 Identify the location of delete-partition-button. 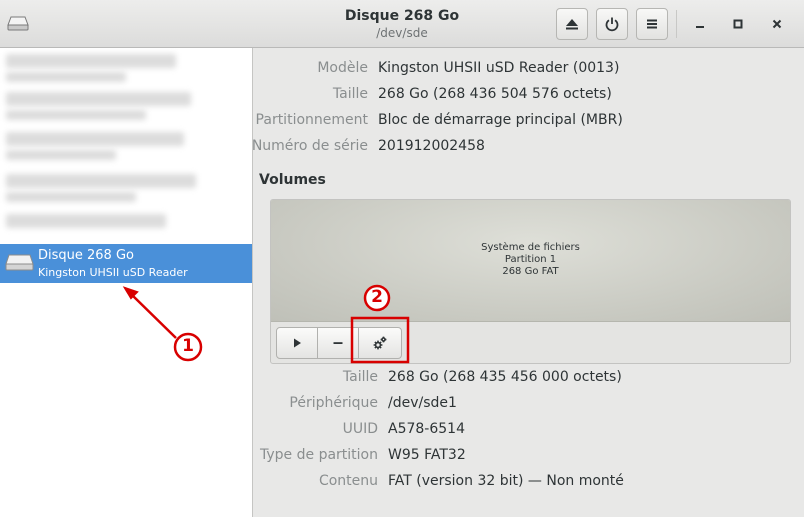
(338, 343).